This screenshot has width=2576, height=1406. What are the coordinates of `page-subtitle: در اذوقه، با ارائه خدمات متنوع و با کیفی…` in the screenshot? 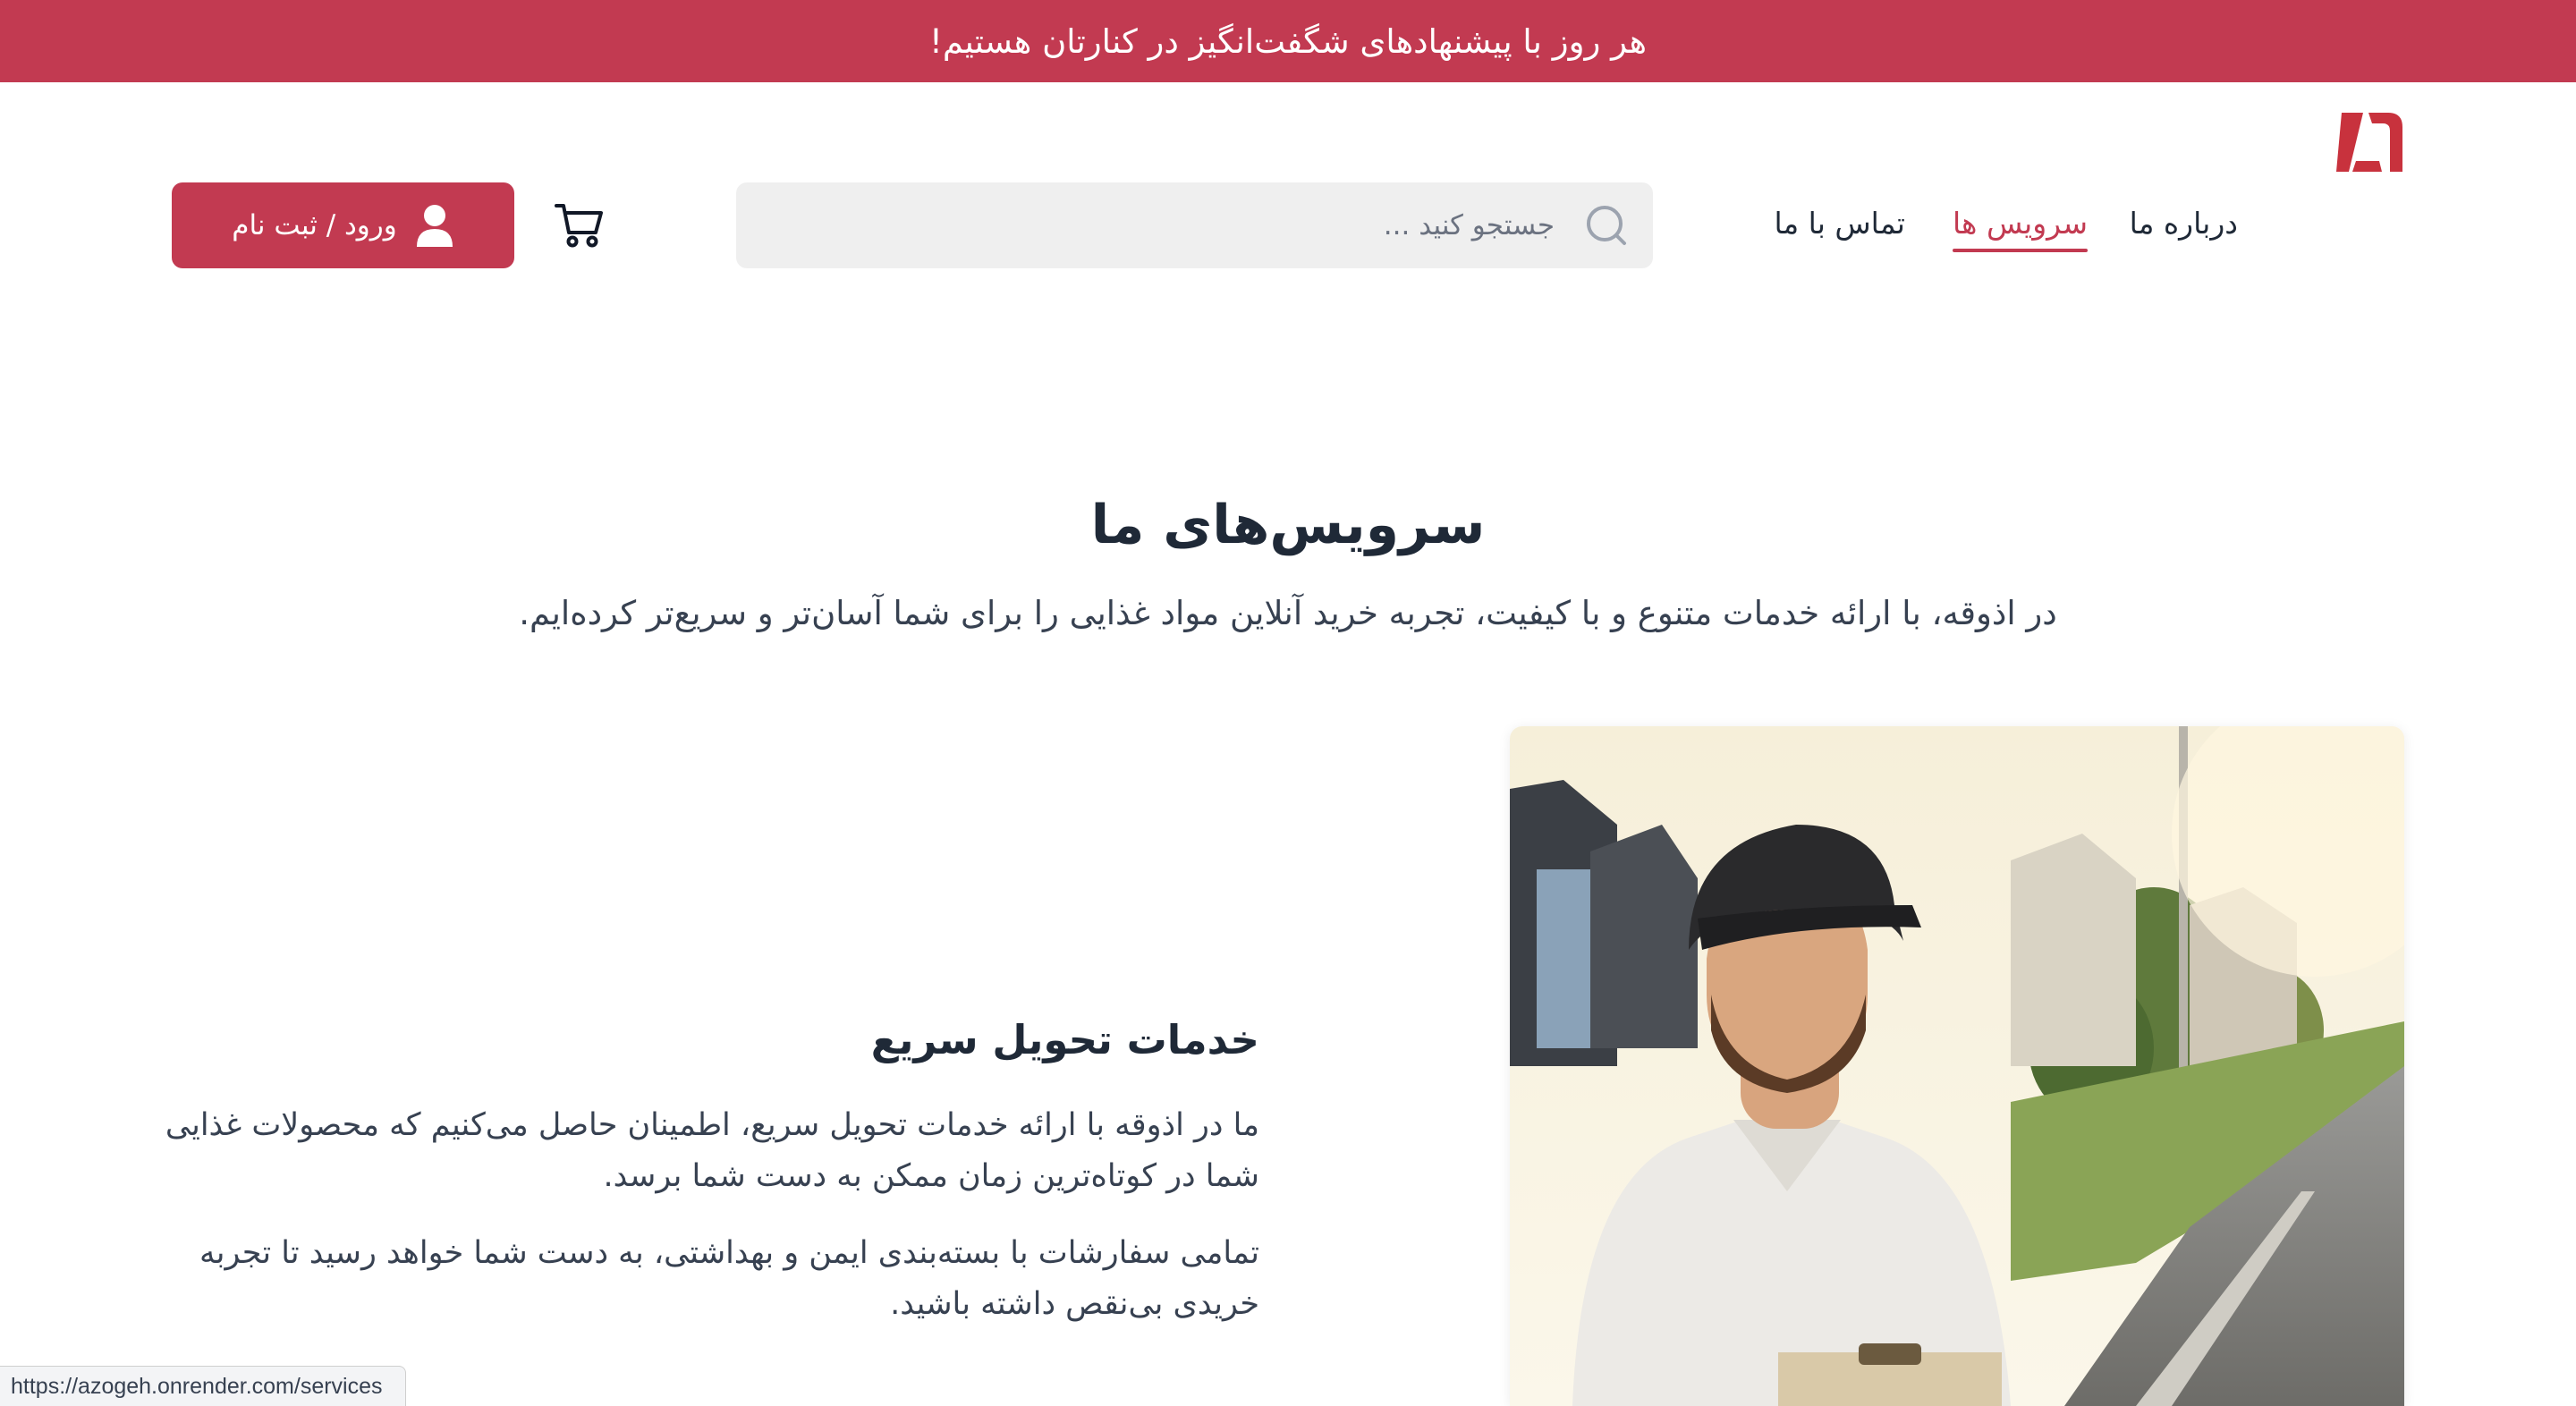 It's located at (1288, 613).